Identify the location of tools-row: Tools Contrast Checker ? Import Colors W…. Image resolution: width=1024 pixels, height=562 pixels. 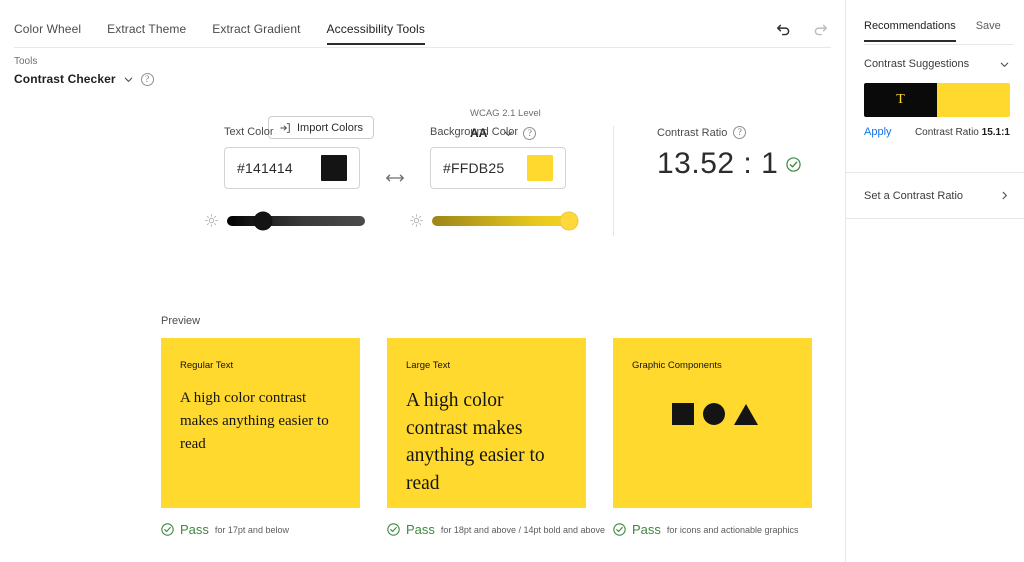
(422, 94).